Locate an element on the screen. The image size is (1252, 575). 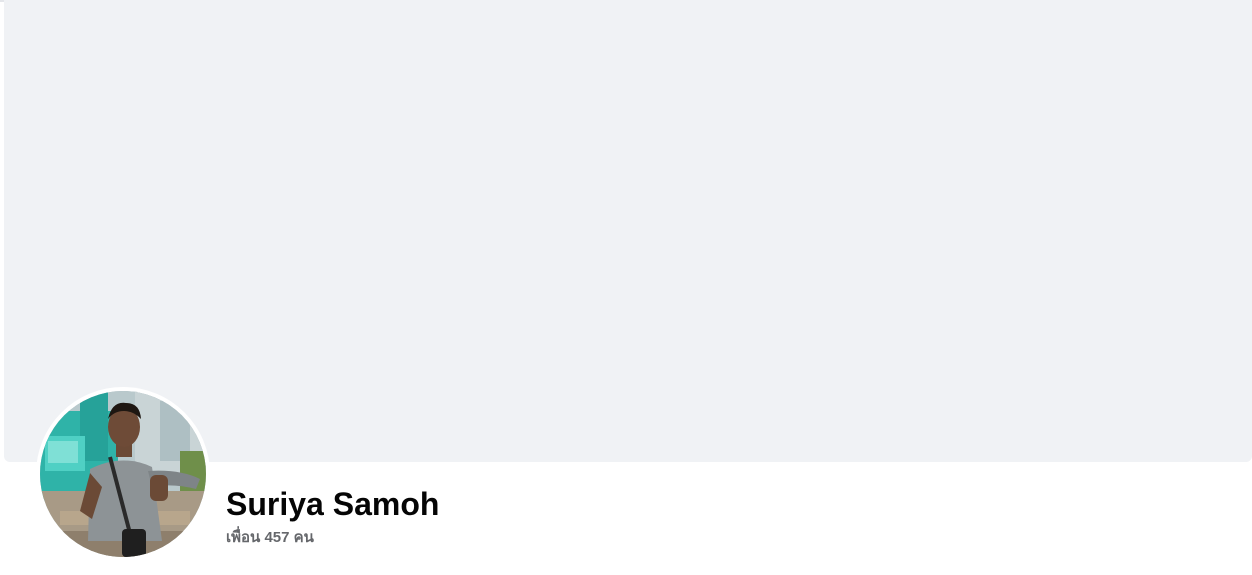
friends-count-link: เพื่อน 457 คน is located at coordinates (270, 538).